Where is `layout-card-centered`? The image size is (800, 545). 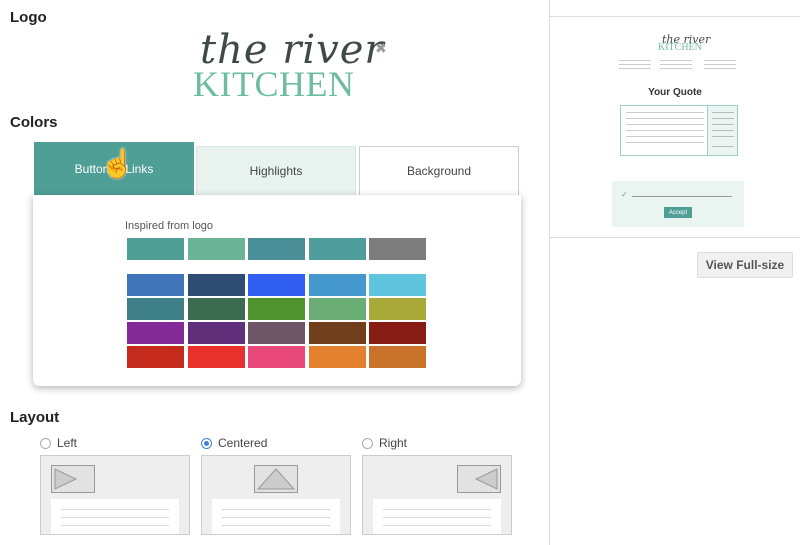
layout-card-centered is located at coordinates (276, 495).